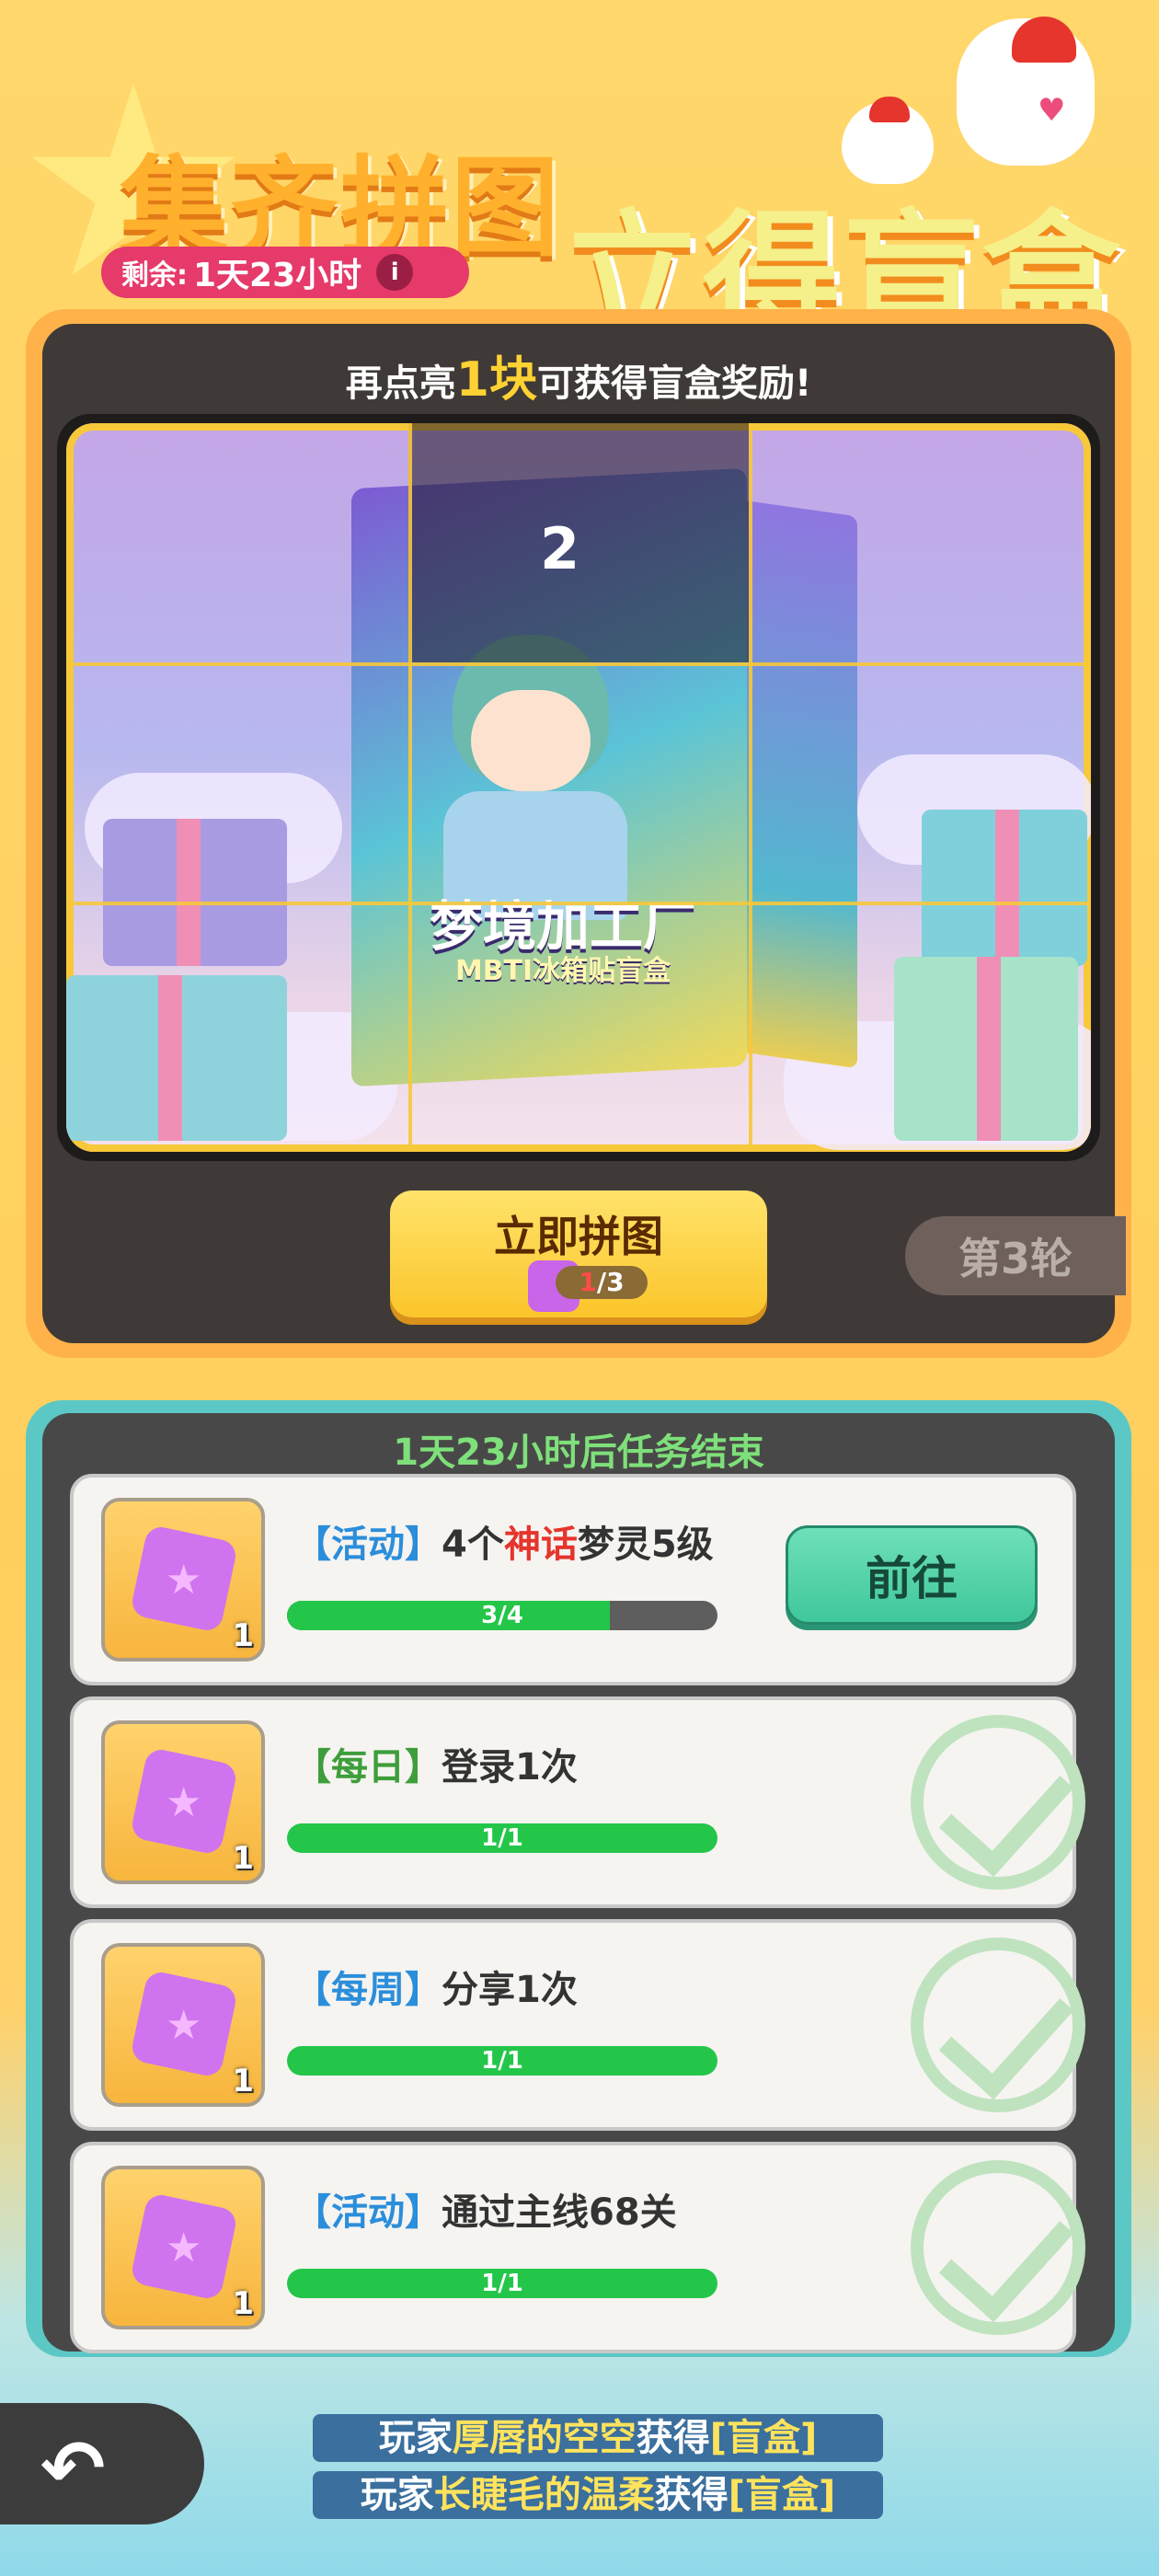 The height and width of the screenshot is (2576, 1159). What do you see at coordinates (578, 1453) in the screenshot?
I see `tasks-deadline: 1天23小时后任务结束` at bounding box center [578, 1453].